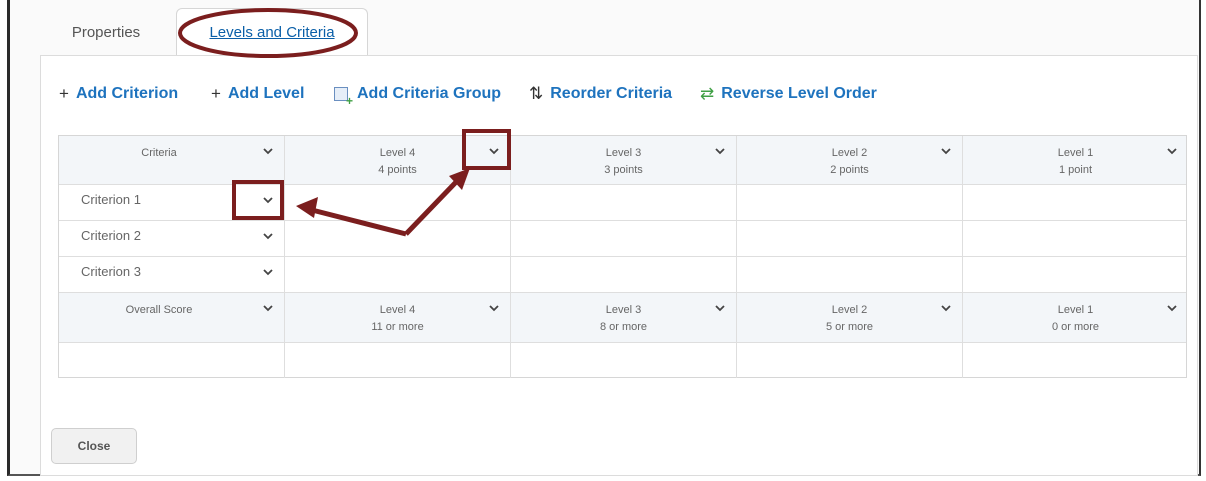 Image resolution: width=1206 pixels, height=481 pixels. What do you see at coordinates (1075, 160) in the screenshot?
I see `level-header-cell: Level 1 1 point` at bounding box center [1075, 160].